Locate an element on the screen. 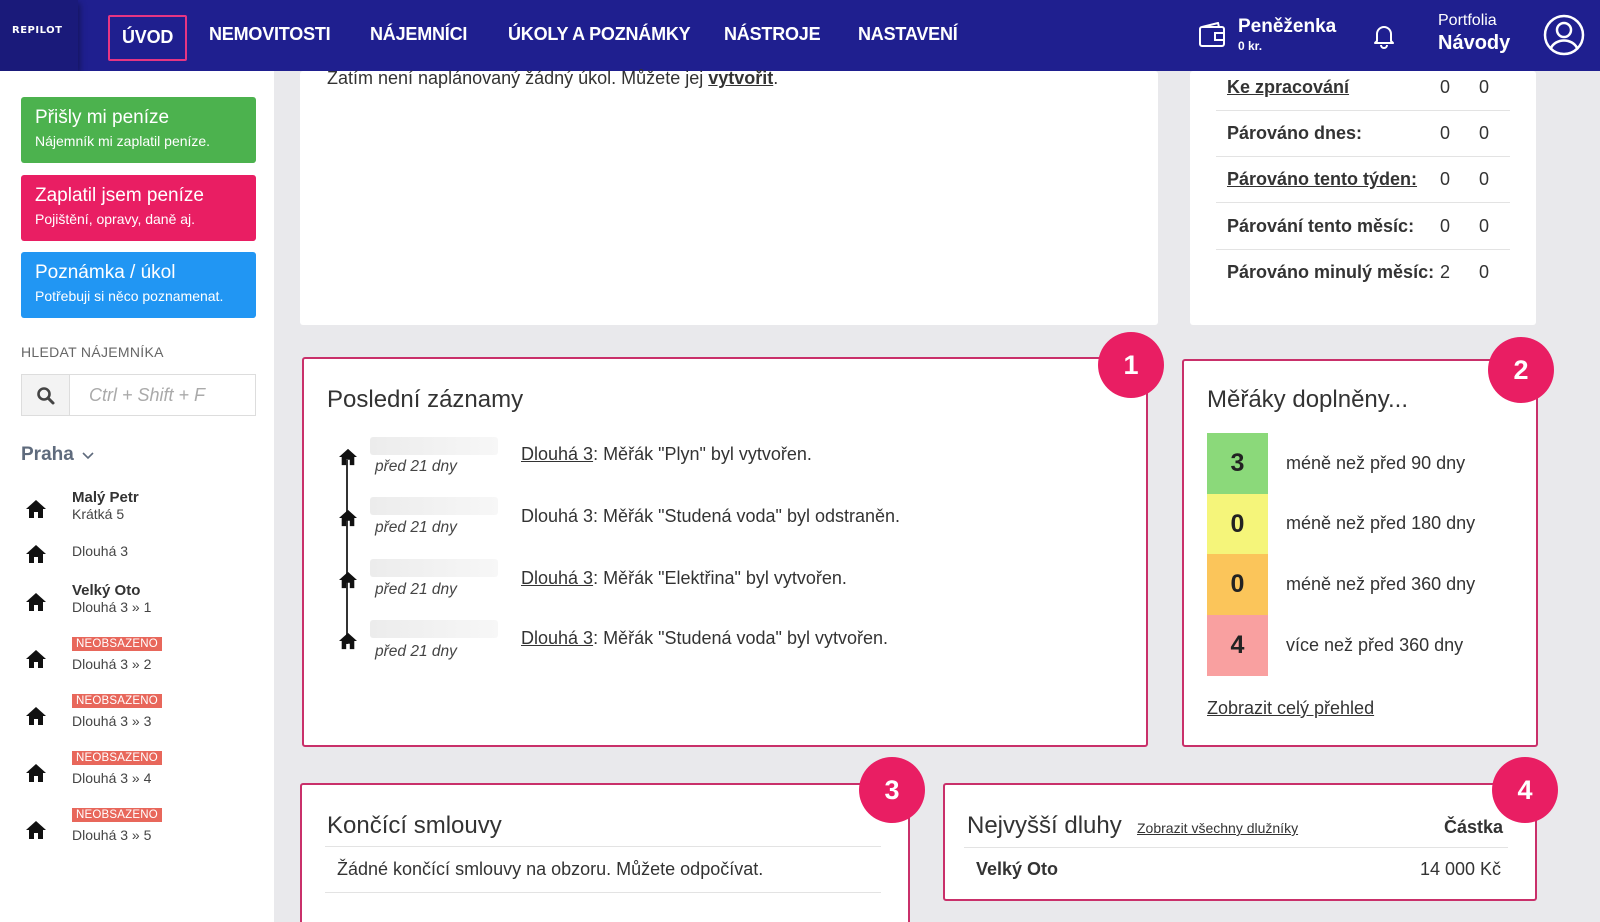 This screenshot has height=922, width=1600. portfolio-label: Portfolia is located at coordinates (1467, 20).